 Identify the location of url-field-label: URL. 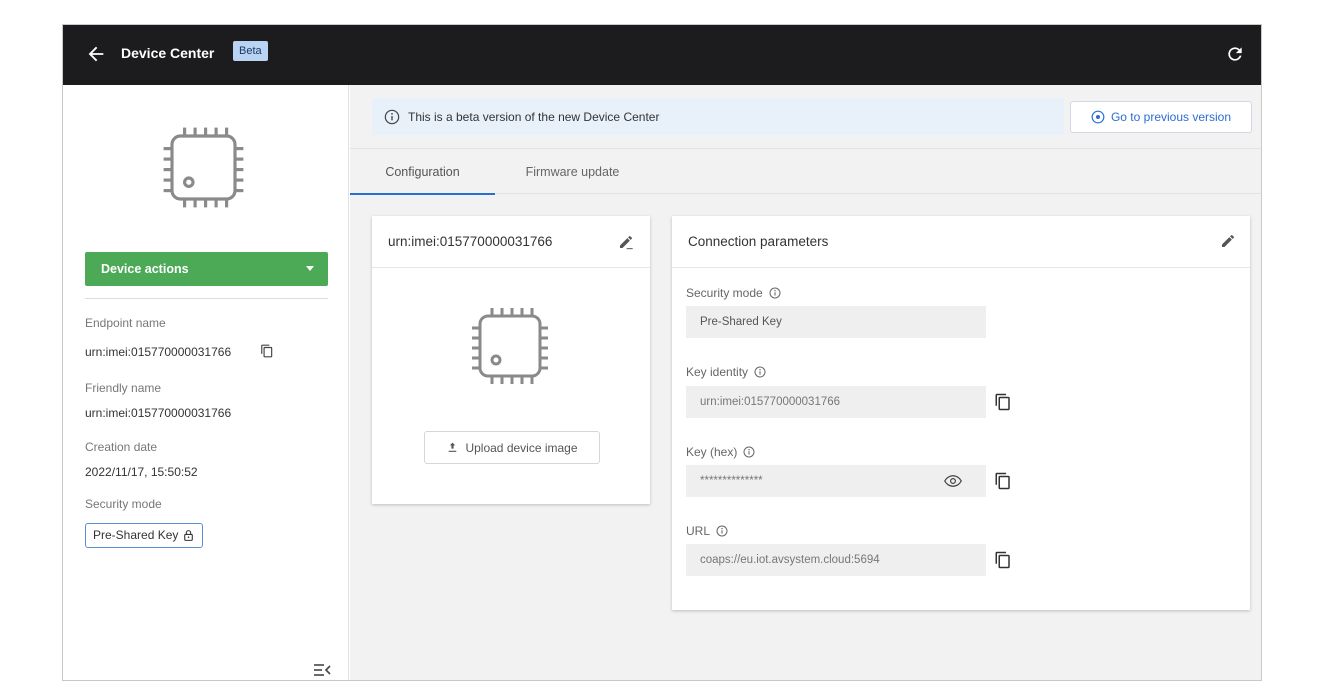
(707, 531).